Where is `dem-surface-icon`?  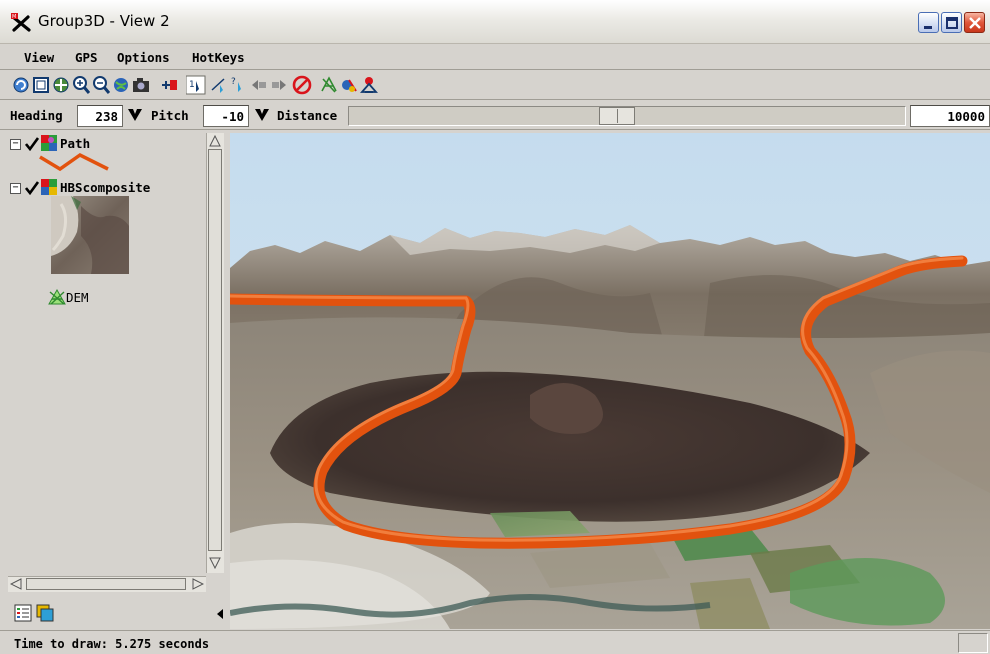 dem-surface-icon is located at coordinates (57, 296).